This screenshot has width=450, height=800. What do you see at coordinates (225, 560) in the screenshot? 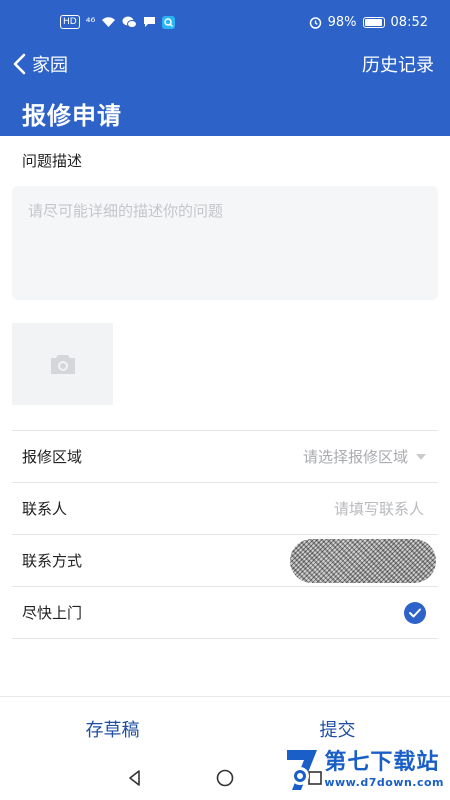
I see `phone-row: 联系方式` at bounding box center [225, 560].